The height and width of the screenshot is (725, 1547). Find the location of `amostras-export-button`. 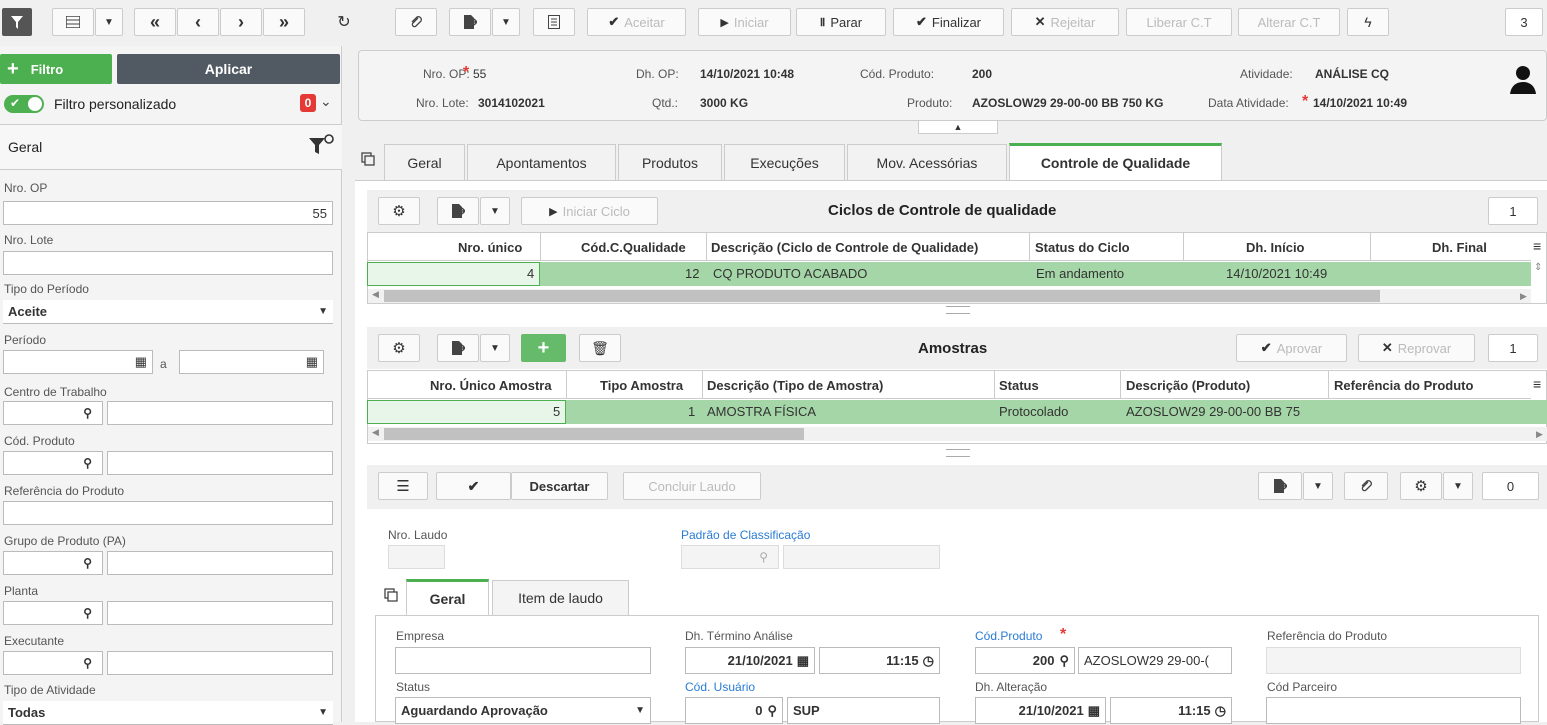

amostras-export-button is located at coordinates (458, 348).